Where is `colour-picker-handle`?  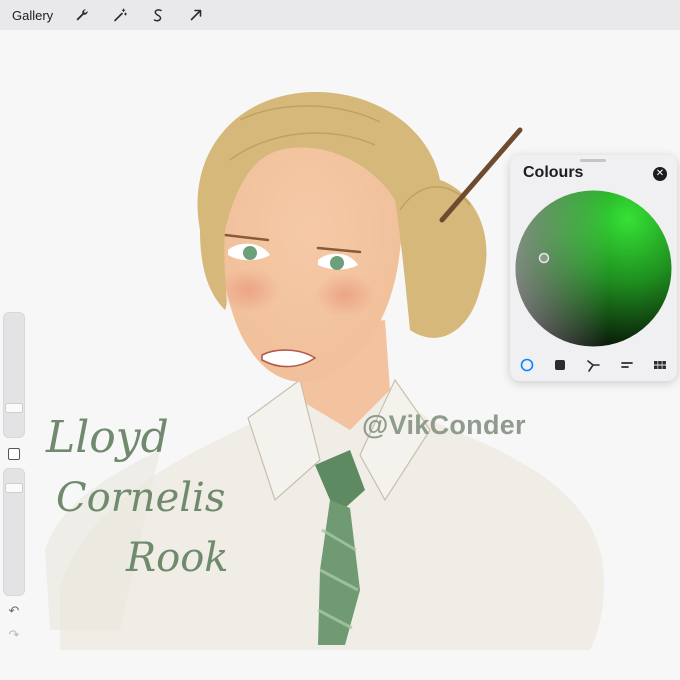 colour-picker-handle is located at coordinates (544, 258).